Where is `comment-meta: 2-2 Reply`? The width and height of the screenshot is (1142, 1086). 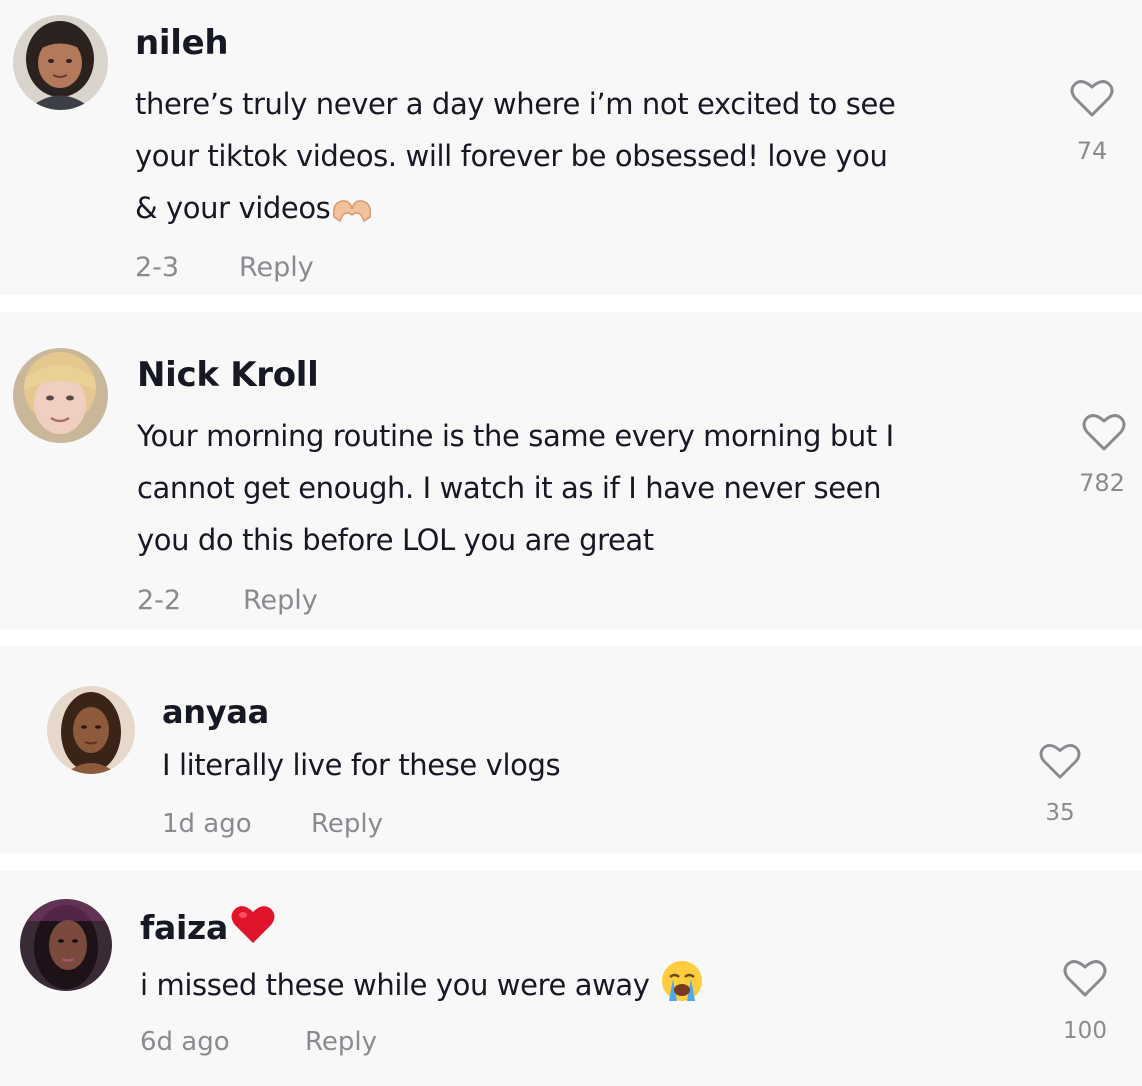
comment-meta: 2-2 Reply is located at coordinates (287, 601).